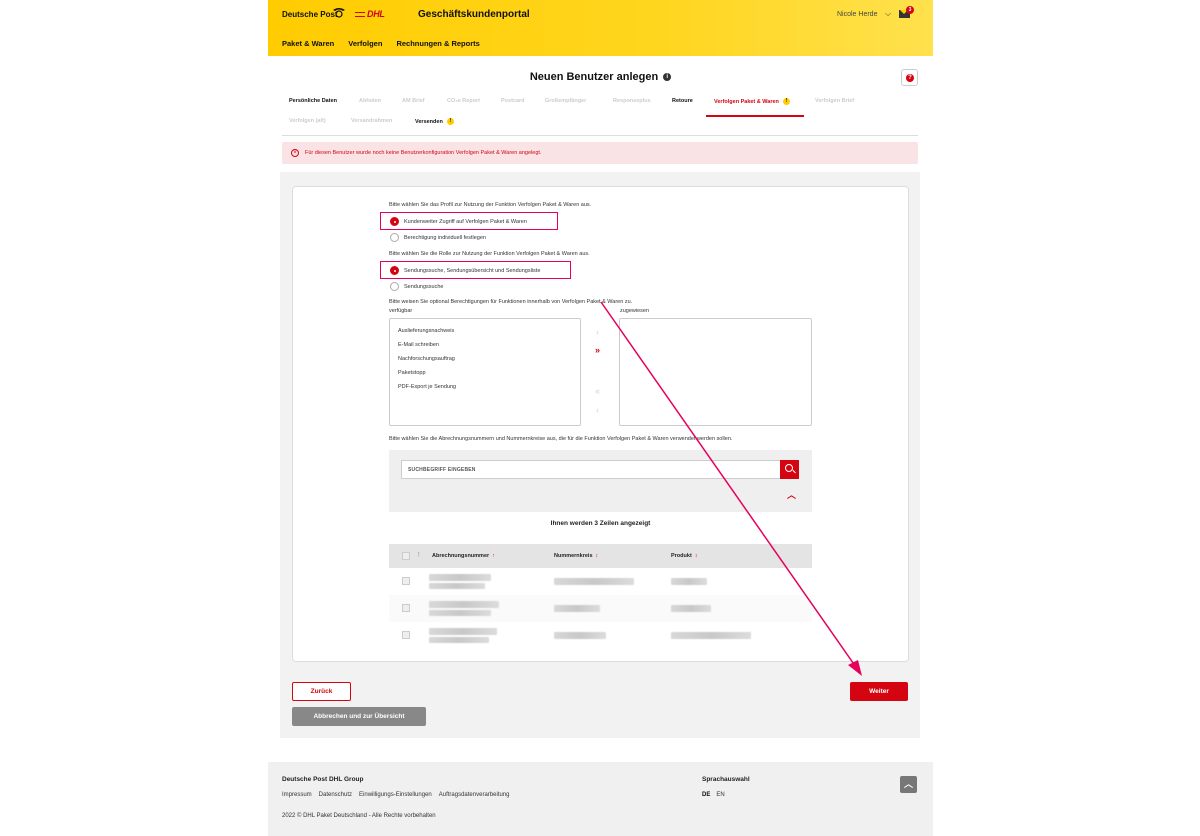 The image size is (1200, 836). Describe the element at coordinates (857, 14) in the screenshot. I see `user-name: Nicole Herde` at that location.